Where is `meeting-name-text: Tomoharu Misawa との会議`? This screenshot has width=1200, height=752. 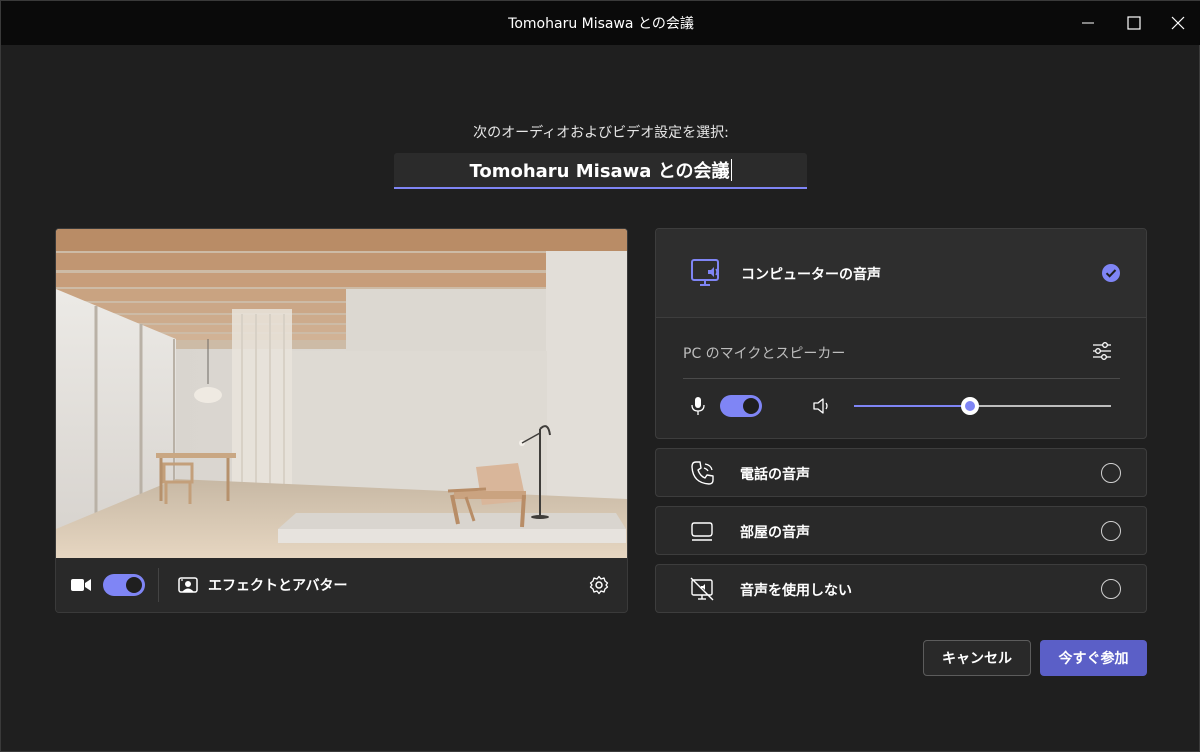 meeting-name-text: Tomoharu Misawa との会議 is located at coordinates (599, 171).